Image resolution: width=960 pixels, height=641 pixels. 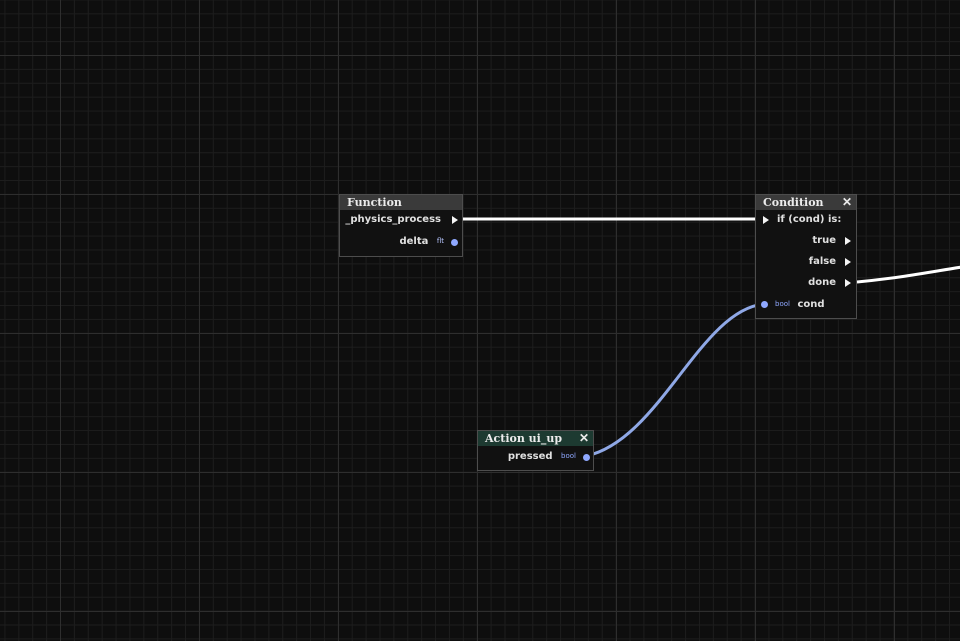 What do you see at coordinates (793, 202) in the screenshot?
I see `condition-node-title: Condition` at bounding box center [793, 202].